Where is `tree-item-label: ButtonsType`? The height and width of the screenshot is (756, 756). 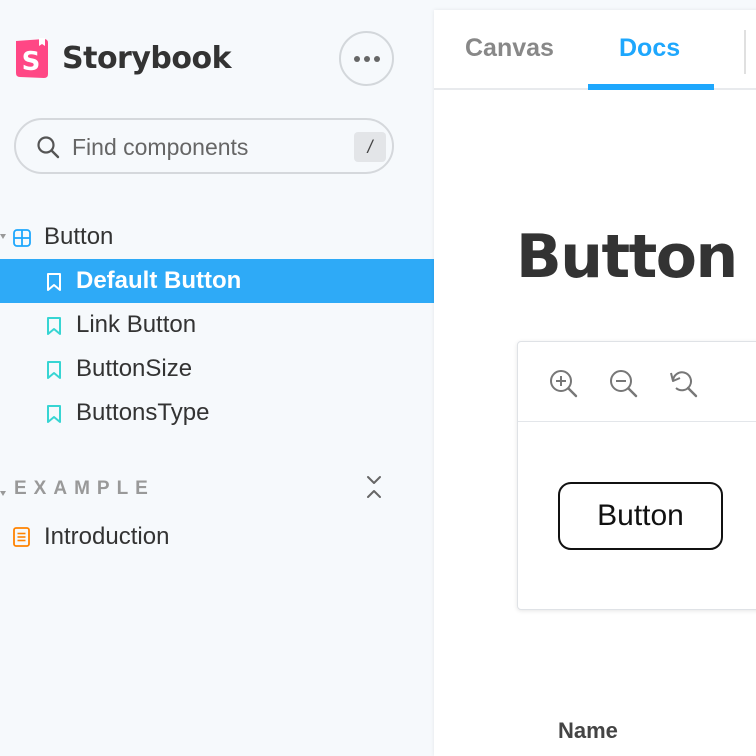 tree-item-label: ButtonsType is located at coordinates (143, 412).